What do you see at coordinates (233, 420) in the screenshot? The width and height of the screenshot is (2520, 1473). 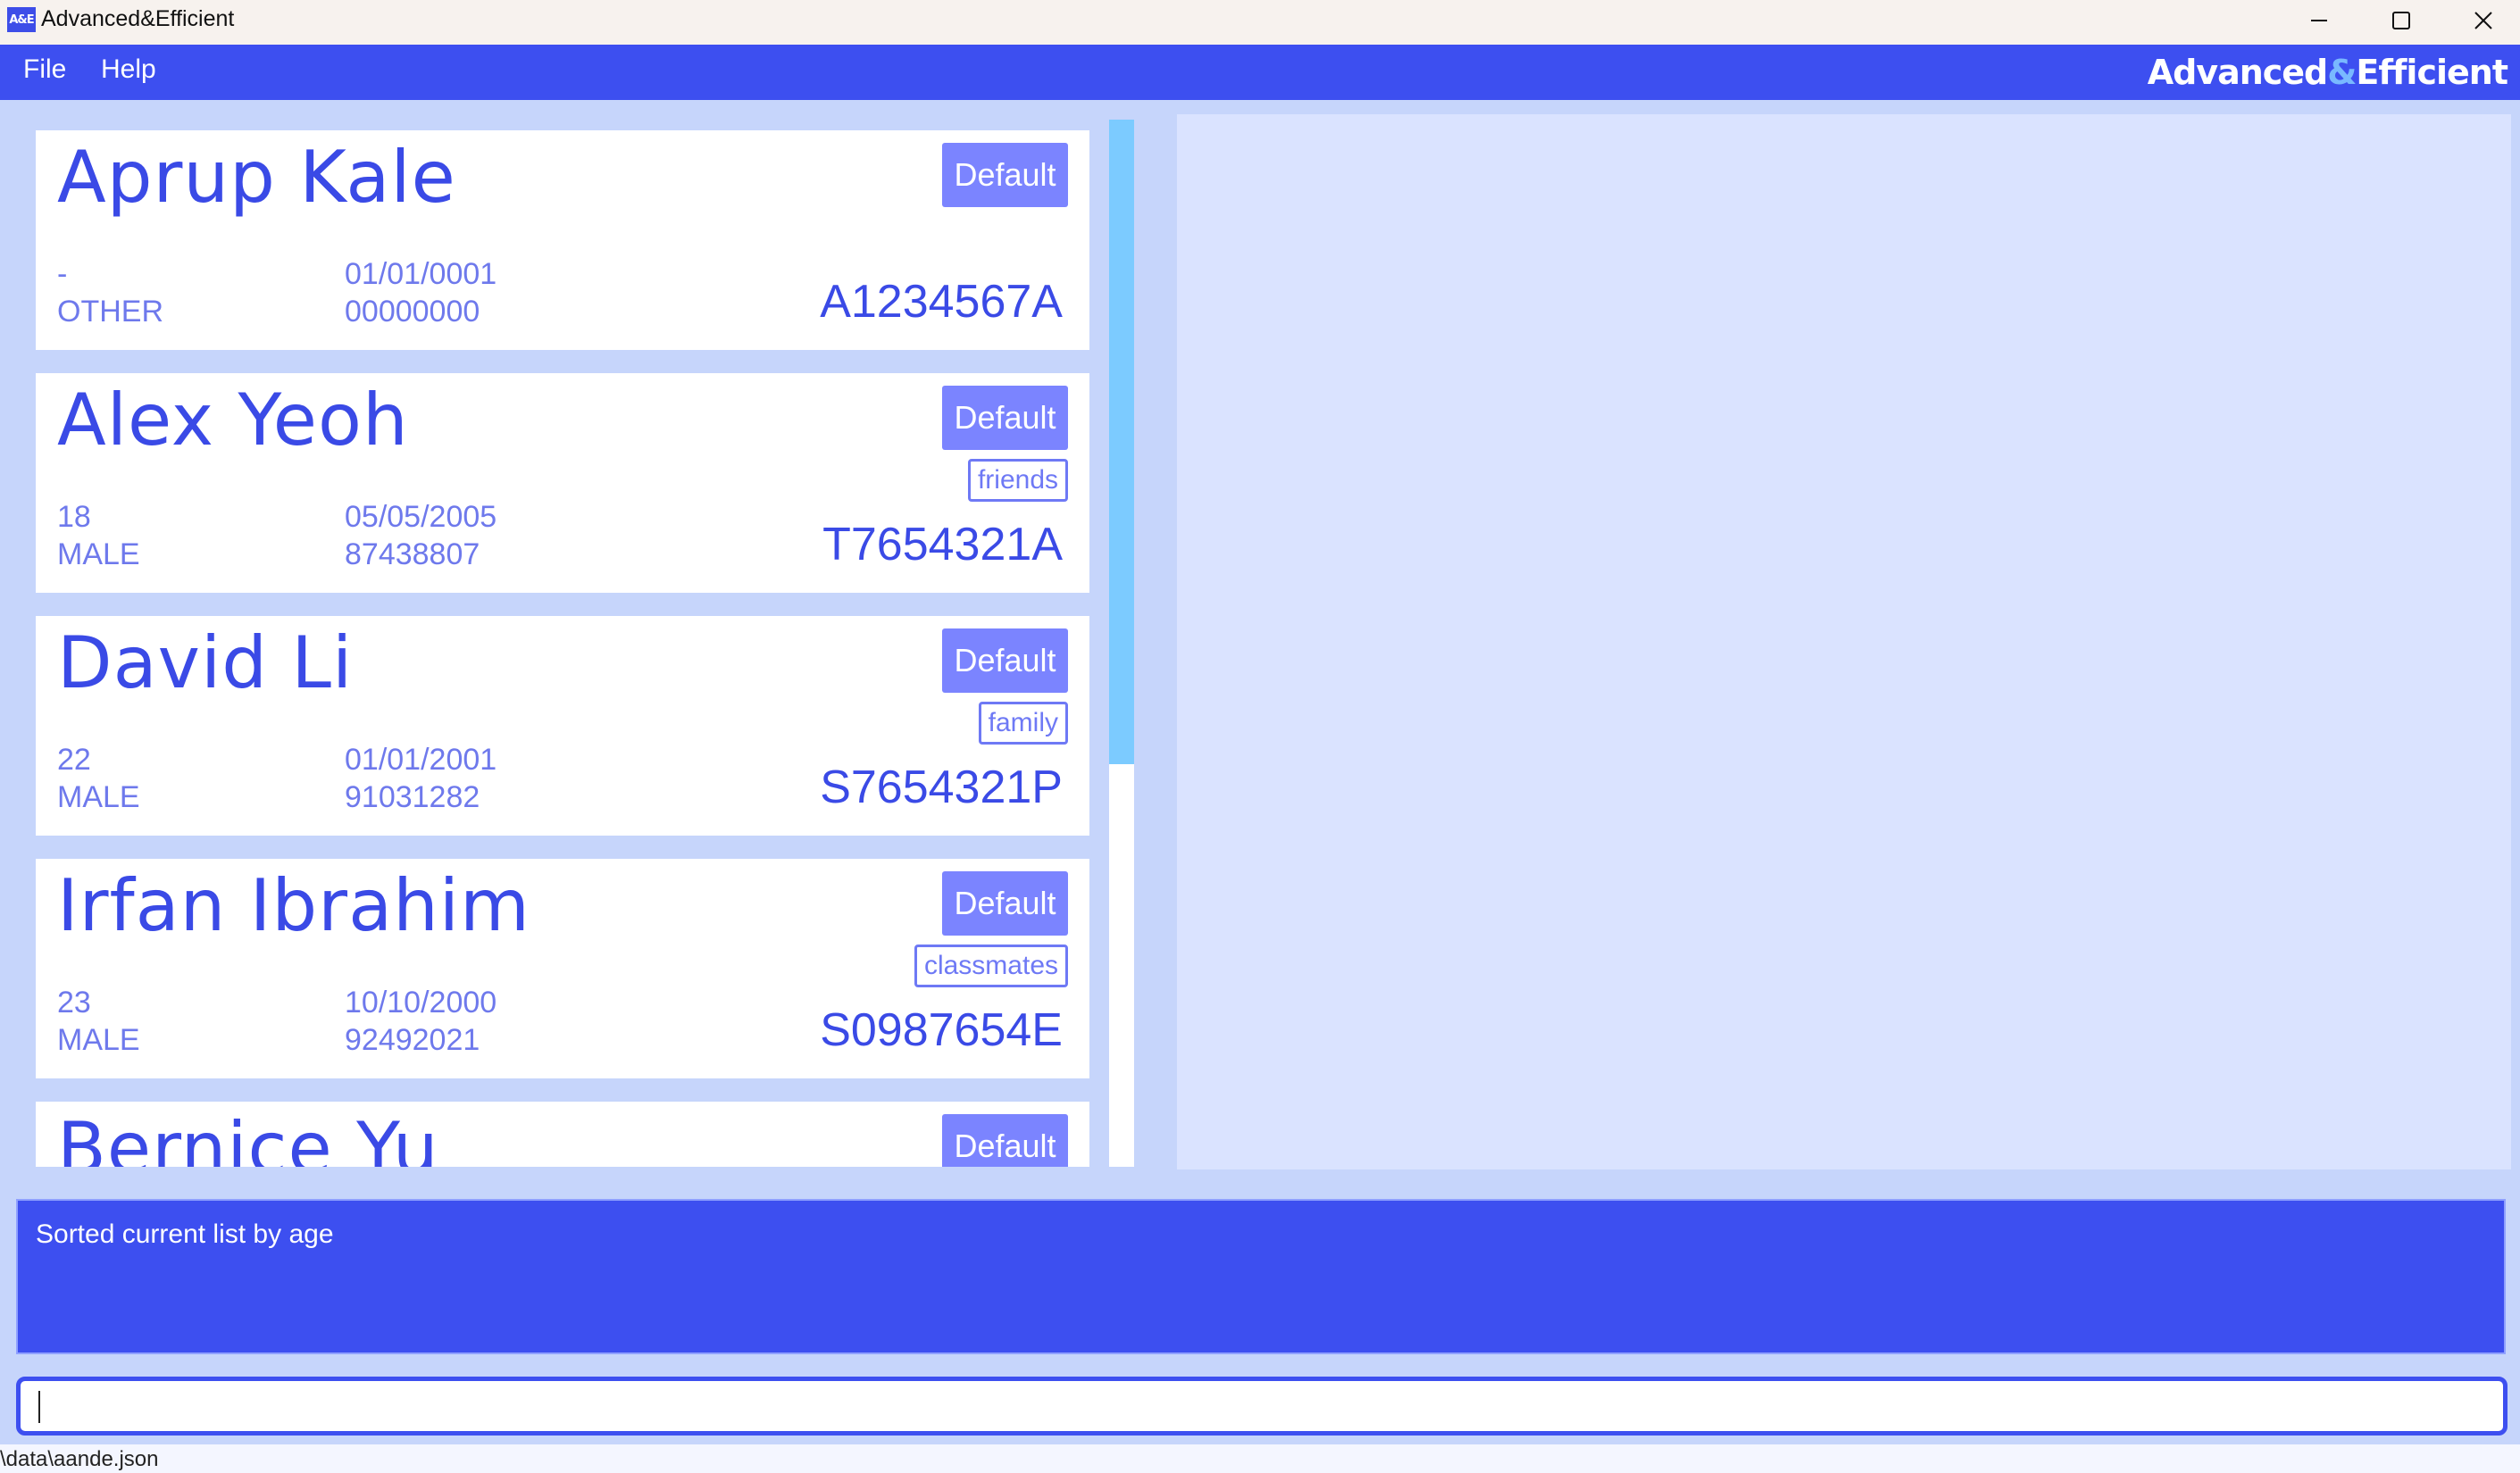 I see `person-name: Alex Yeoh` at bounding box center [233, 420].